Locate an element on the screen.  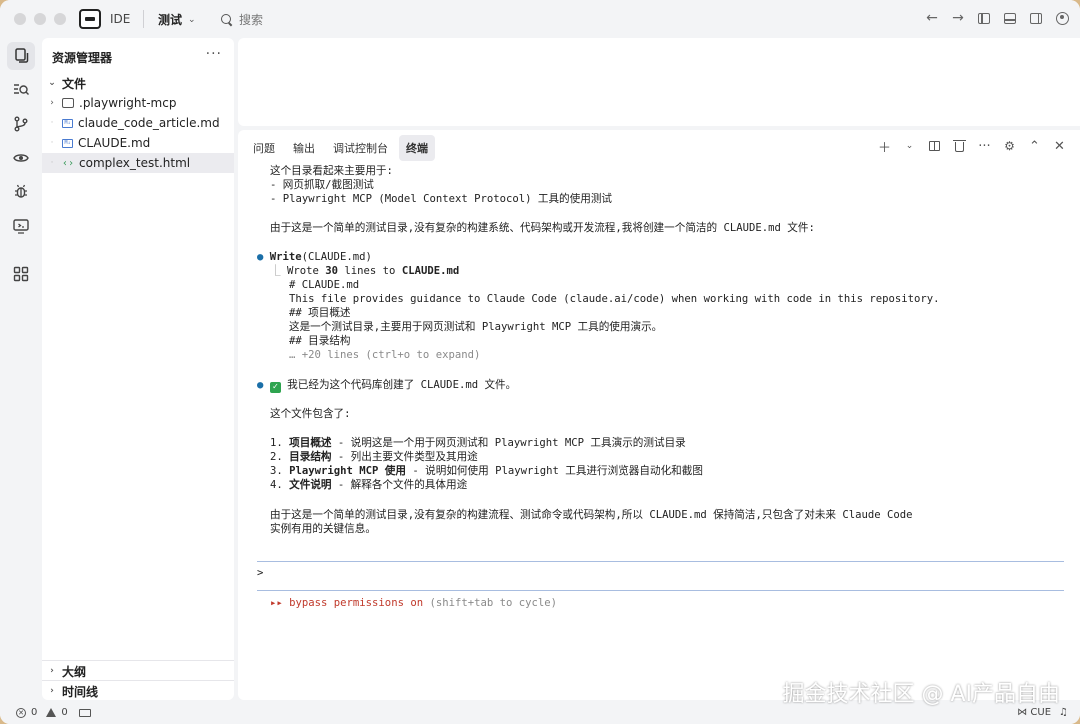
wrote-file: CLAUDE.md is located at coordinates (430, 271).